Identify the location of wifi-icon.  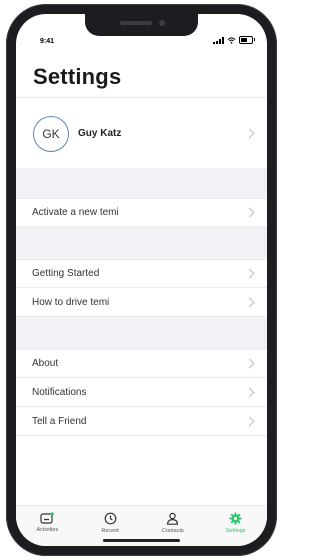
(231, 40).